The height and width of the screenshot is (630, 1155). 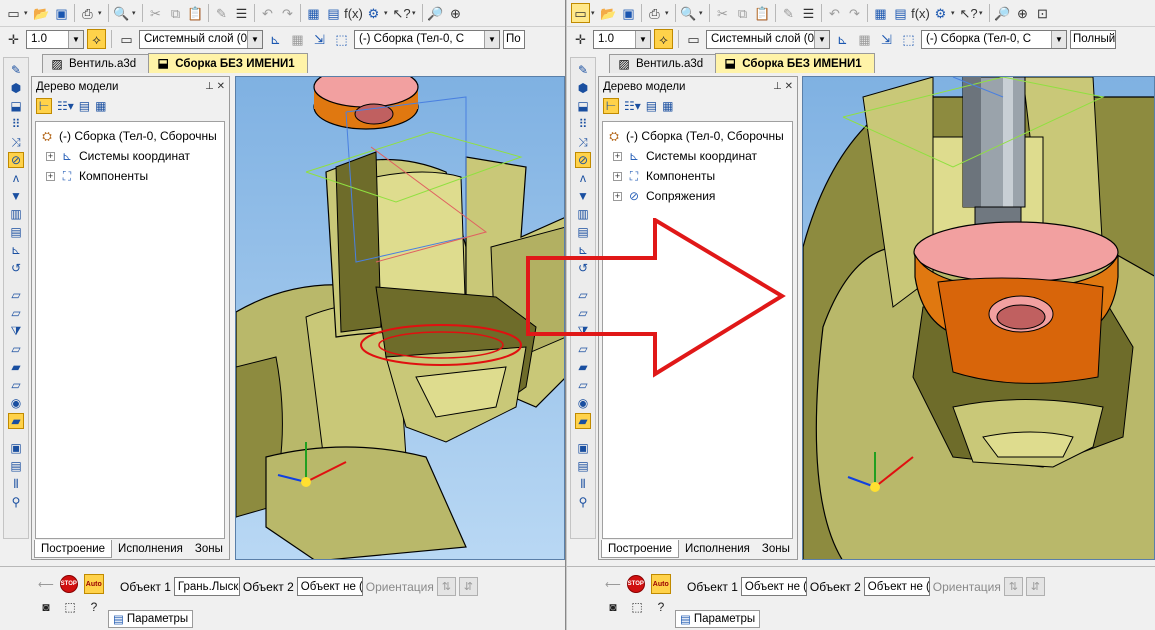 I want to click on tool-report-icon: ▤, so click(x=583, y=466).